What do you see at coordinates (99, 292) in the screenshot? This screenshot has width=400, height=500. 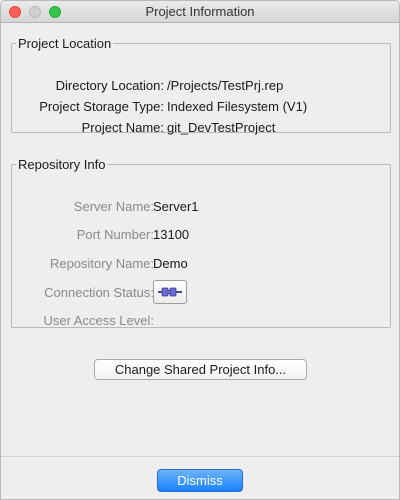 I see `connection-status-label: Connection Status:` at bounding box center [99, 292].